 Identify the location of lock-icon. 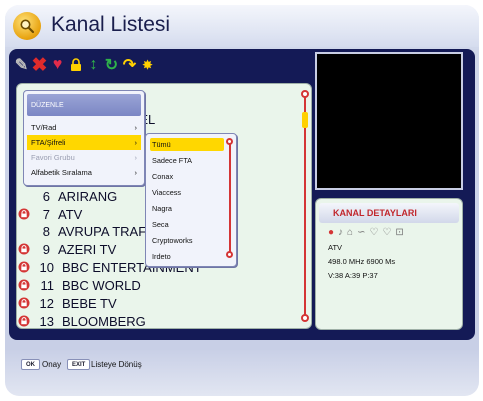
(75, 65).